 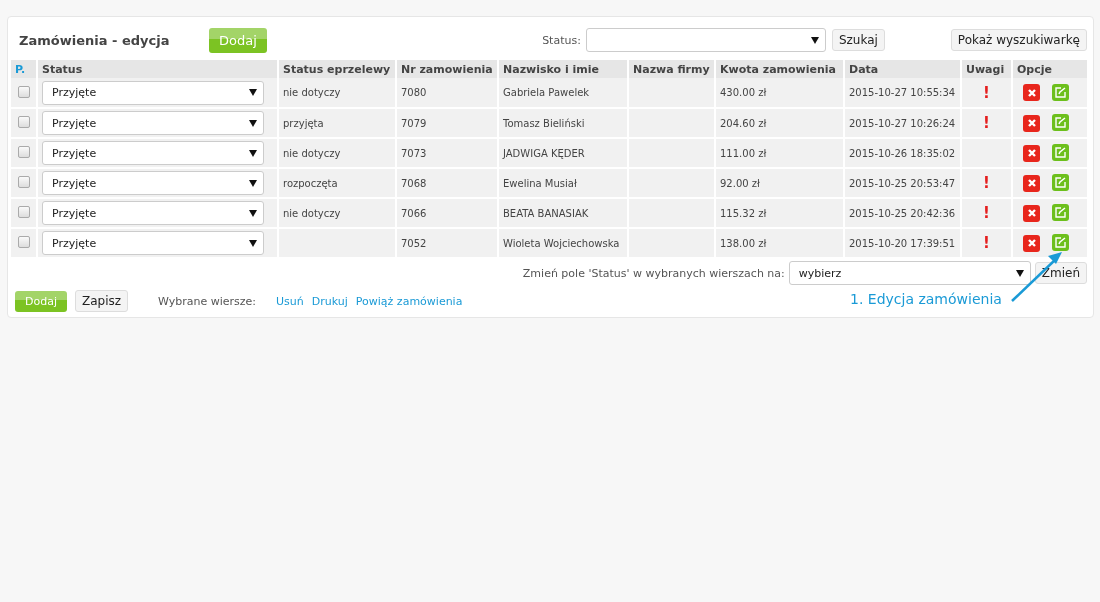 I want to click on table-cell: 2015-10-27 10:55:34, so click(x=902, y=92).